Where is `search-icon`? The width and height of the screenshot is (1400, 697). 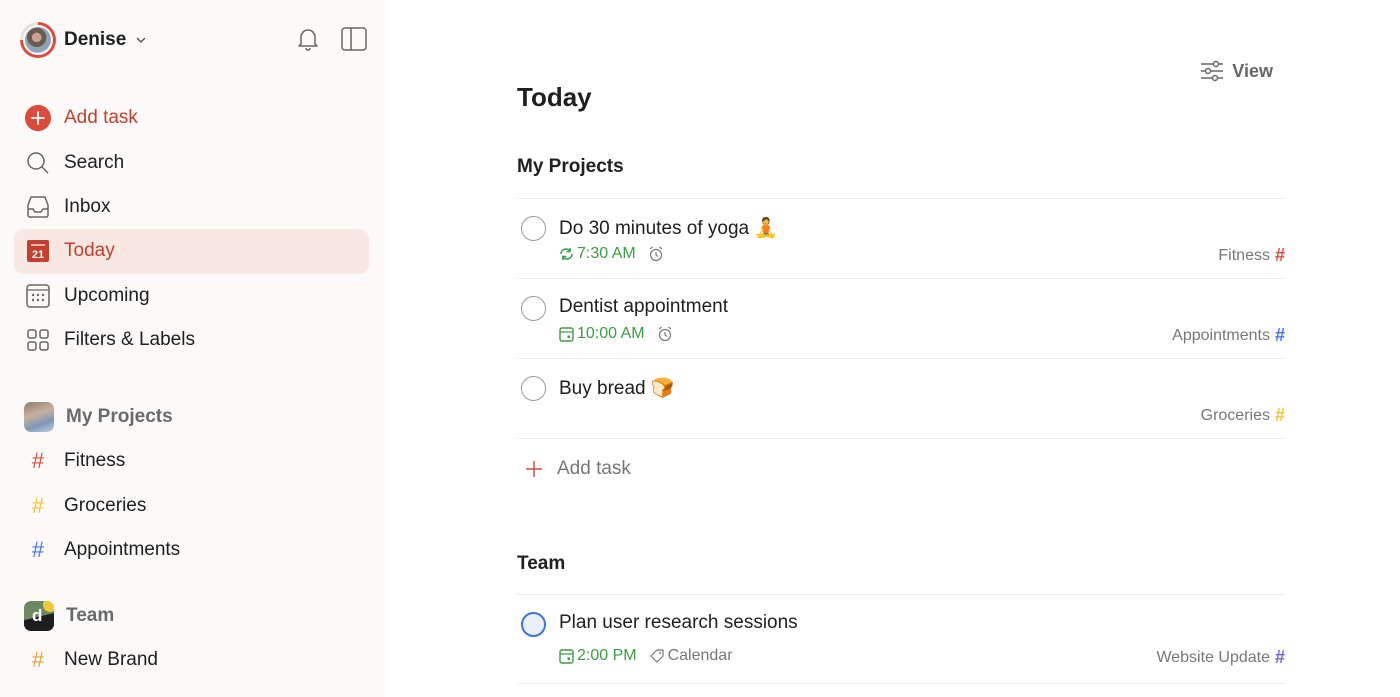
search-icon is located at coordinates (38, 163).